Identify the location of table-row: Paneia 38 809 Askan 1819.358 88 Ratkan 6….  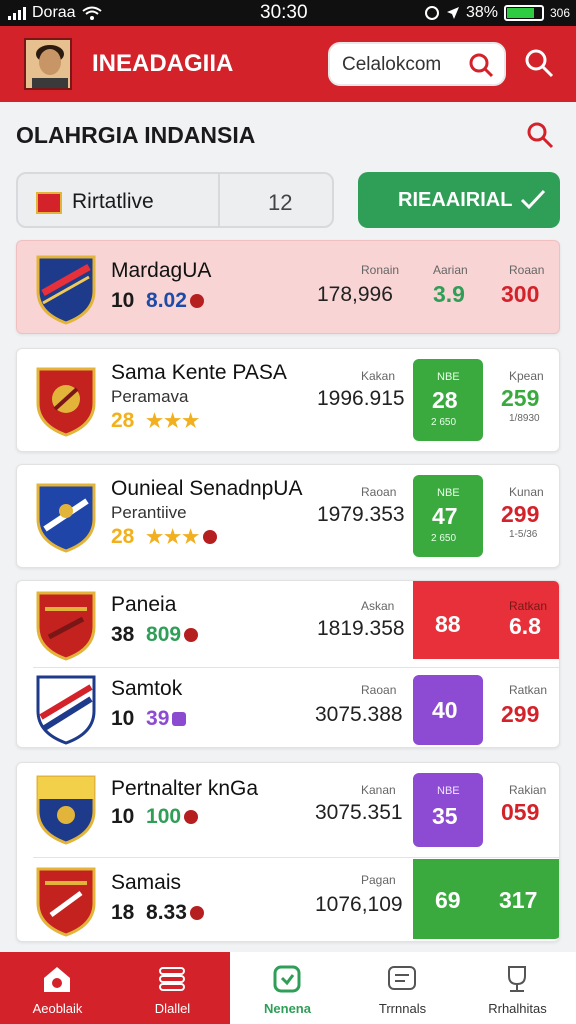
(288, 623).